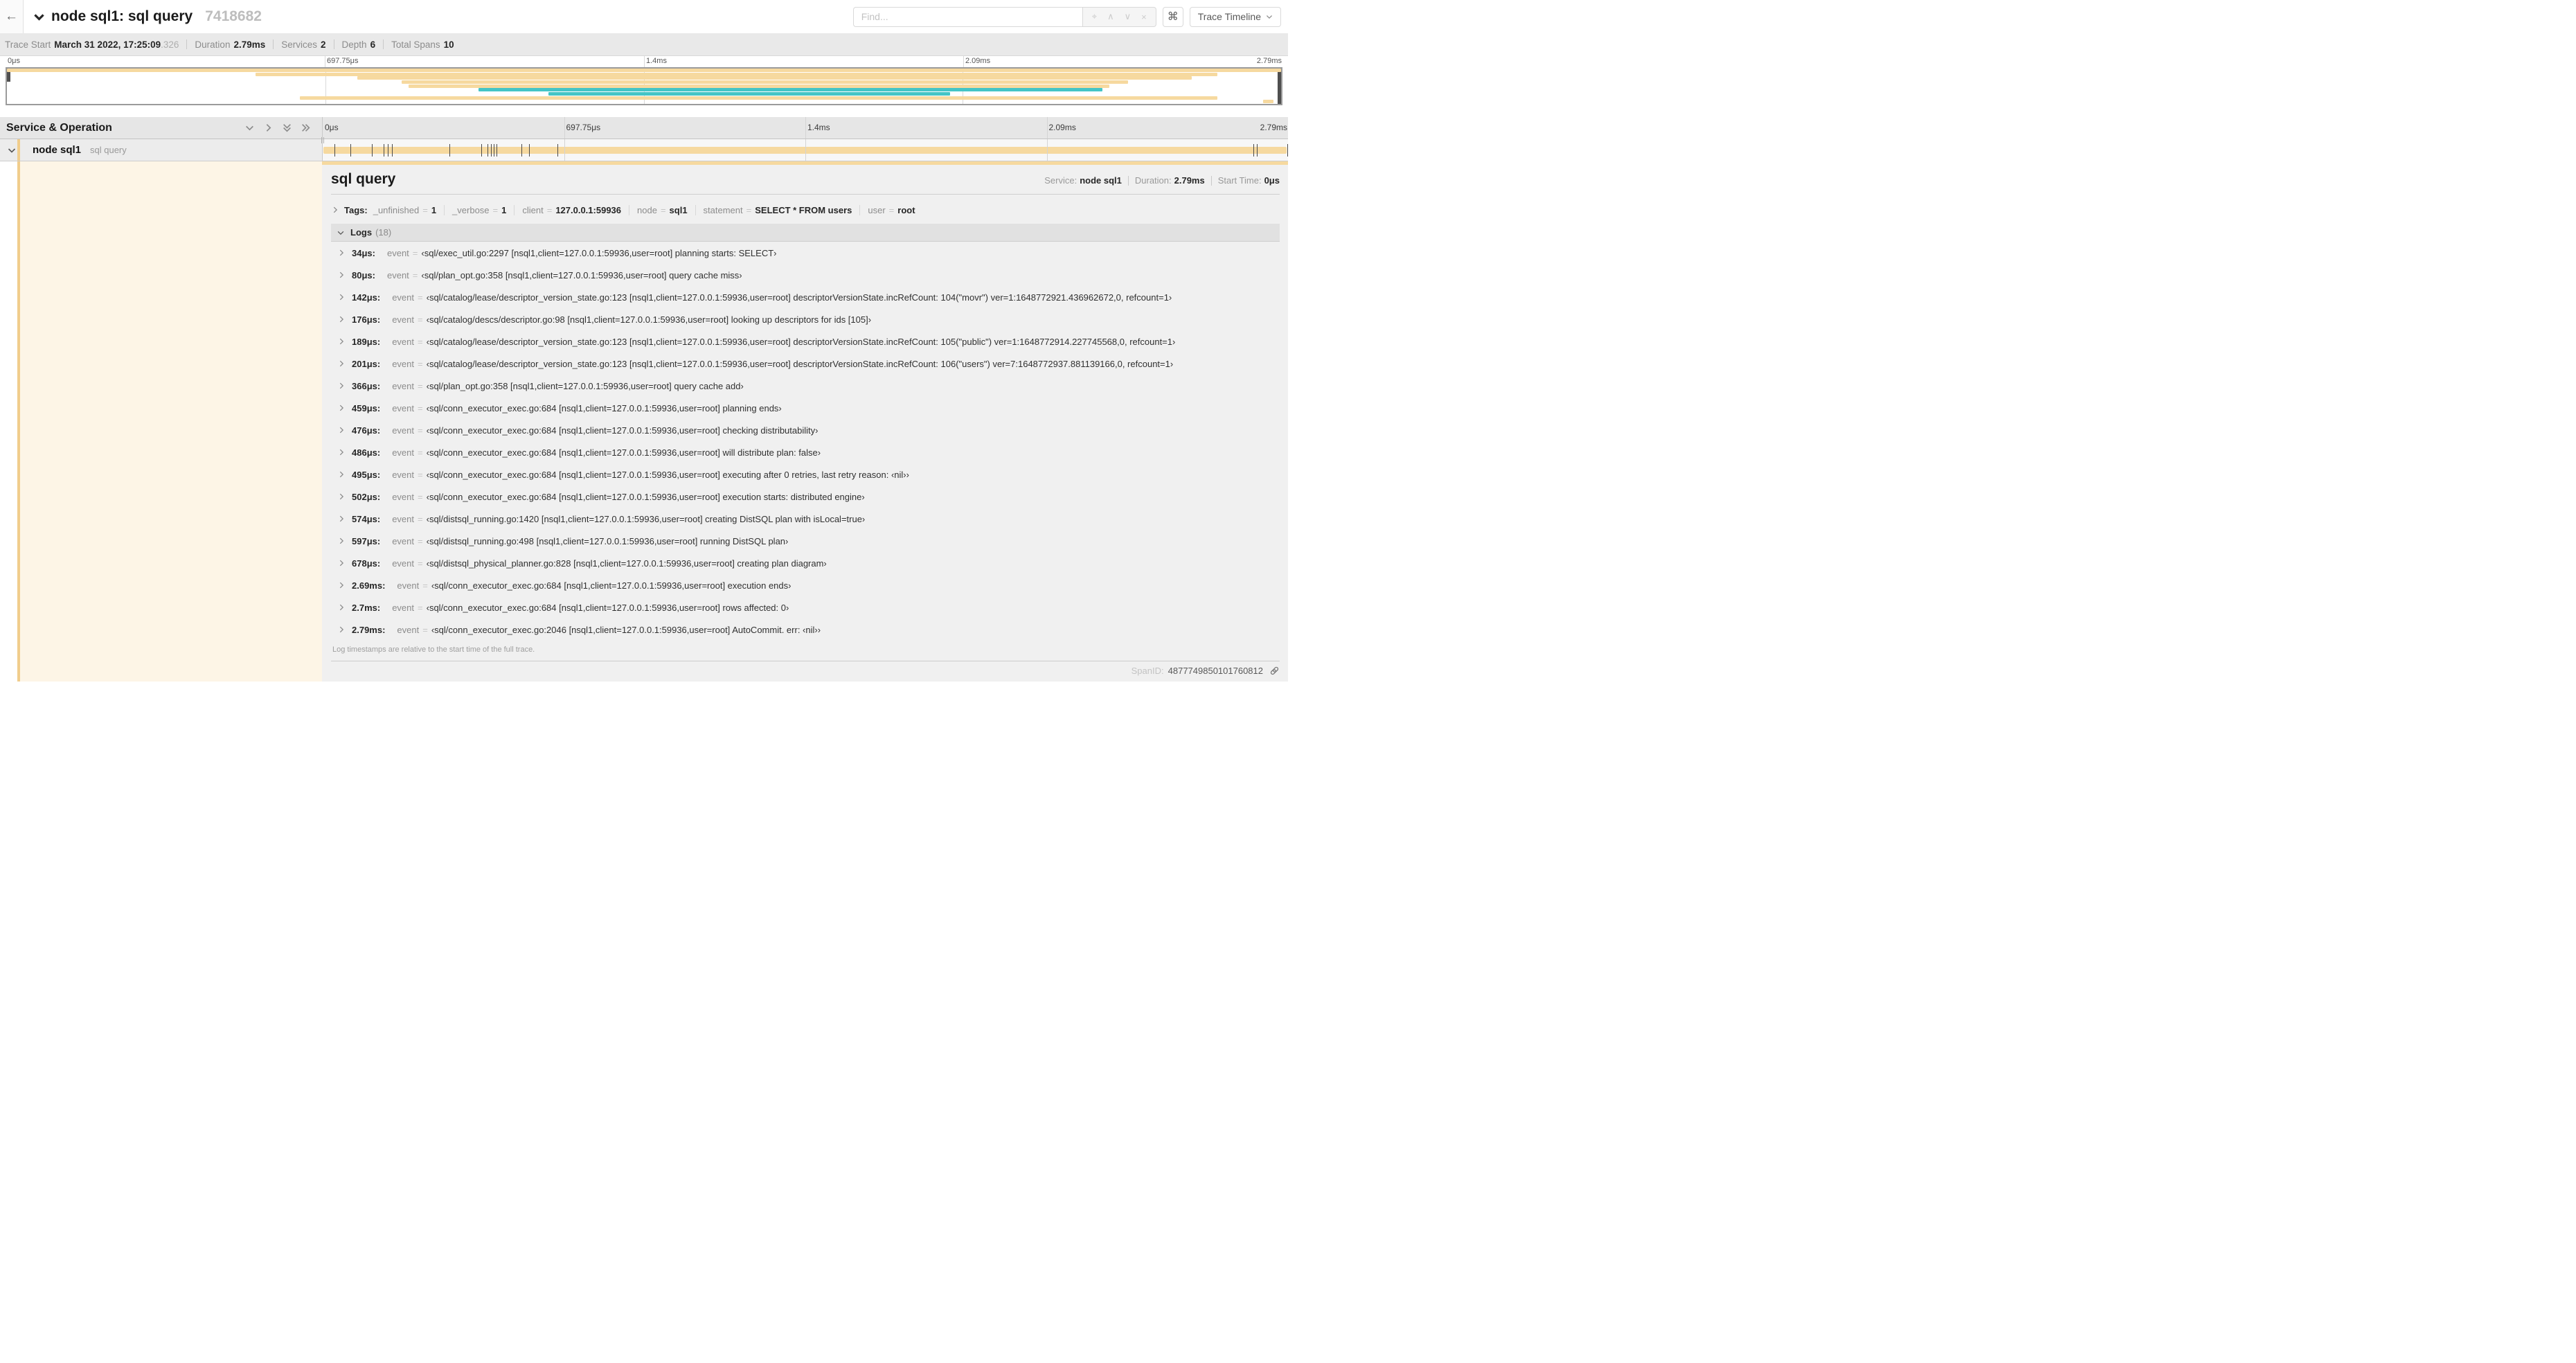 The image size is (2576, 1363). Describe the element at coordinates (1272, 181) in the screenshot. I see `start-time-value: 0μs` at that location.